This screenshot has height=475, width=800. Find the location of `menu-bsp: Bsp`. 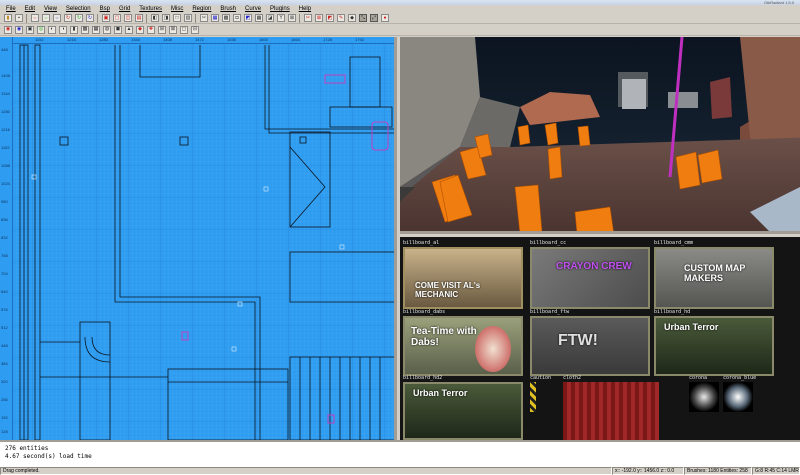

menu-bsp: Bsp is located at coordinates (105, 9).